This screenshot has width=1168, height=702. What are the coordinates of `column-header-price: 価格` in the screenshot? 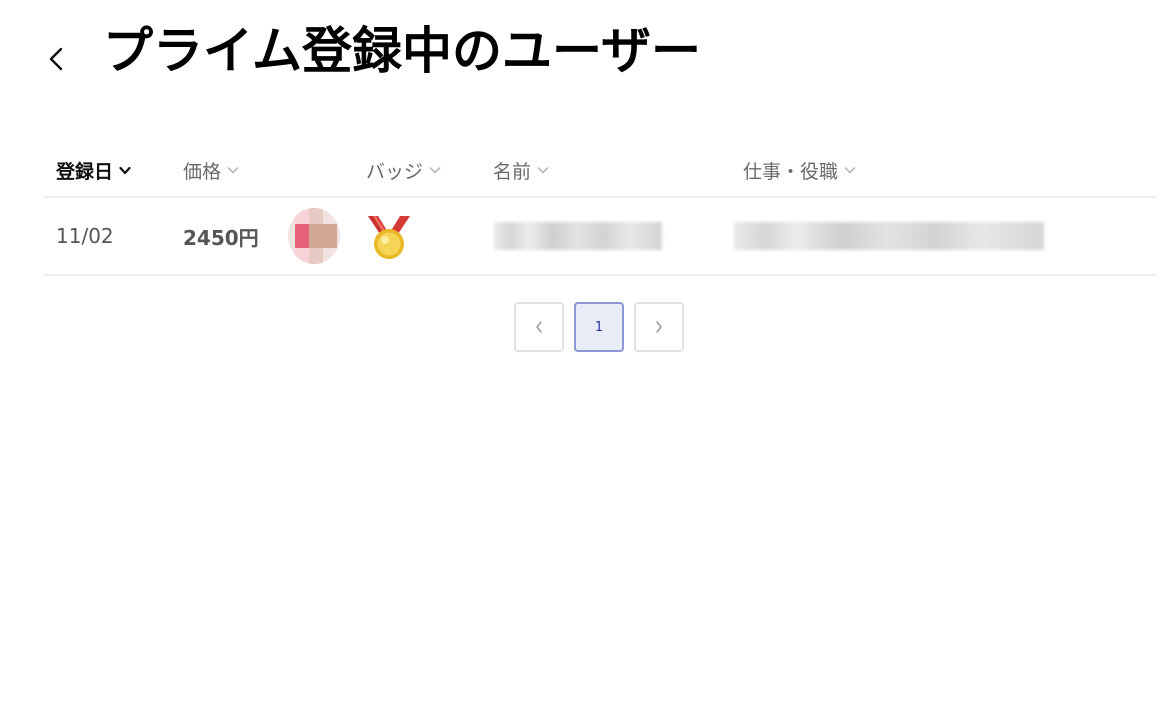 It's located at (211, 170).